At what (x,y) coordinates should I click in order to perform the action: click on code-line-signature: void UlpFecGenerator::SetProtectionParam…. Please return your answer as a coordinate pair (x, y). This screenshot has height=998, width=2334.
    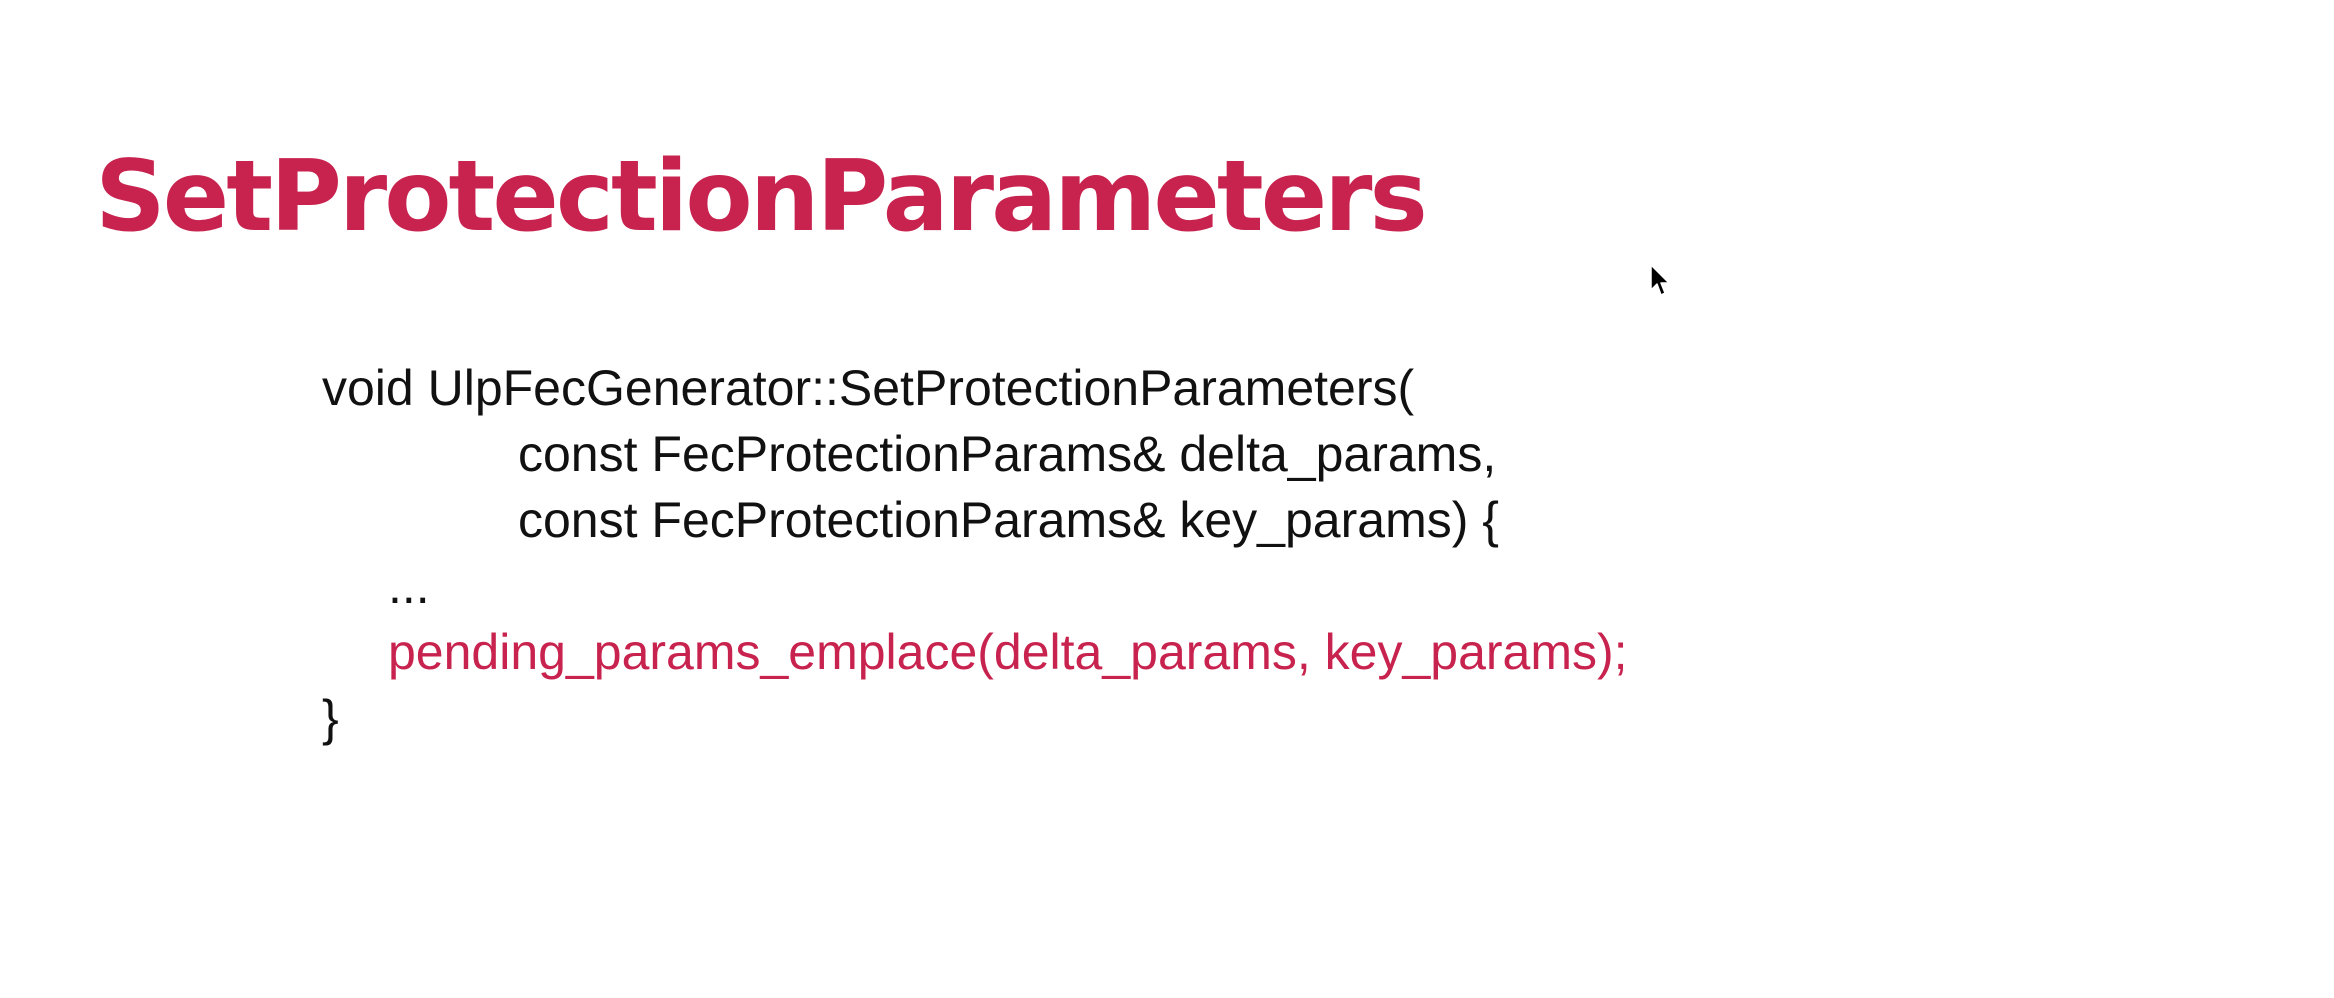
    Looking at the image, I should click on (868, 388).